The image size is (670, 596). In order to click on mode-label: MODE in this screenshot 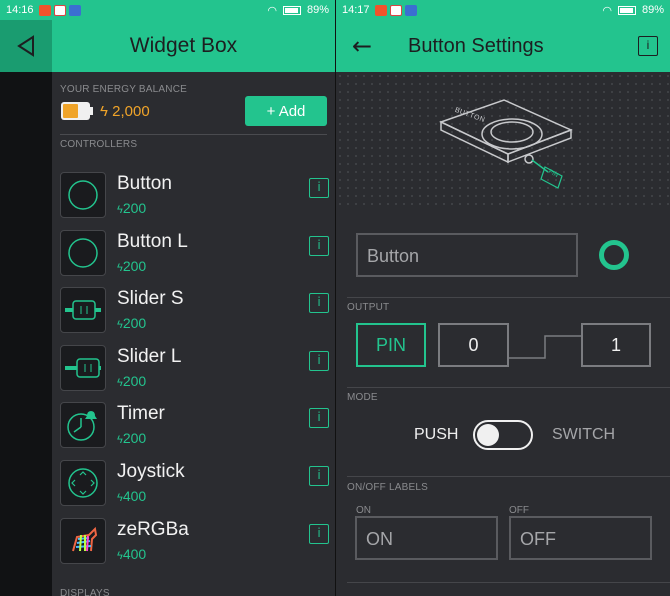, I will do `click(362, 397)`.